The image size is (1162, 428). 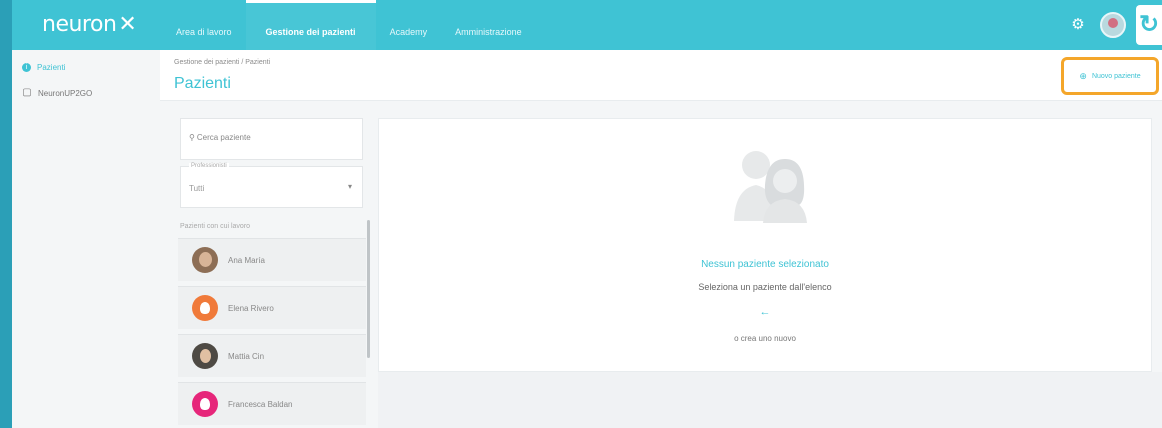 I want to click on search-input: ⚲ Cerca paziente, so click(x=271, y=139).